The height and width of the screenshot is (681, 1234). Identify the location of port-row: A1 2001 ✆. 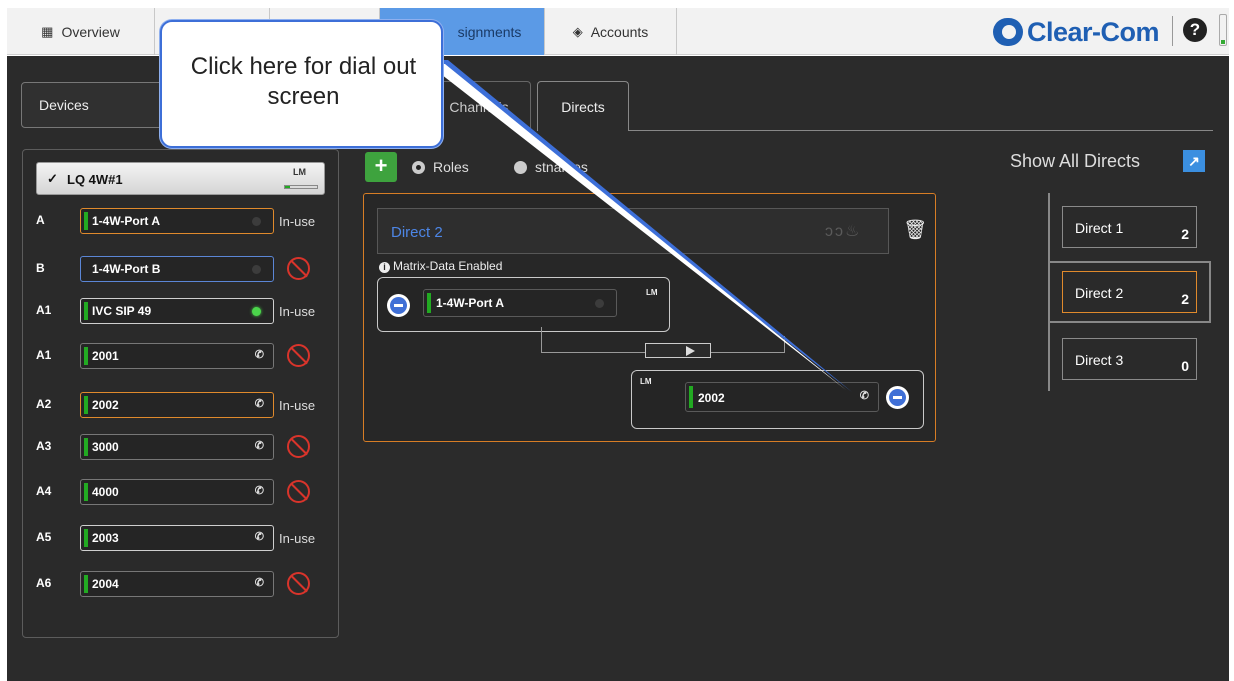
(181, 356).